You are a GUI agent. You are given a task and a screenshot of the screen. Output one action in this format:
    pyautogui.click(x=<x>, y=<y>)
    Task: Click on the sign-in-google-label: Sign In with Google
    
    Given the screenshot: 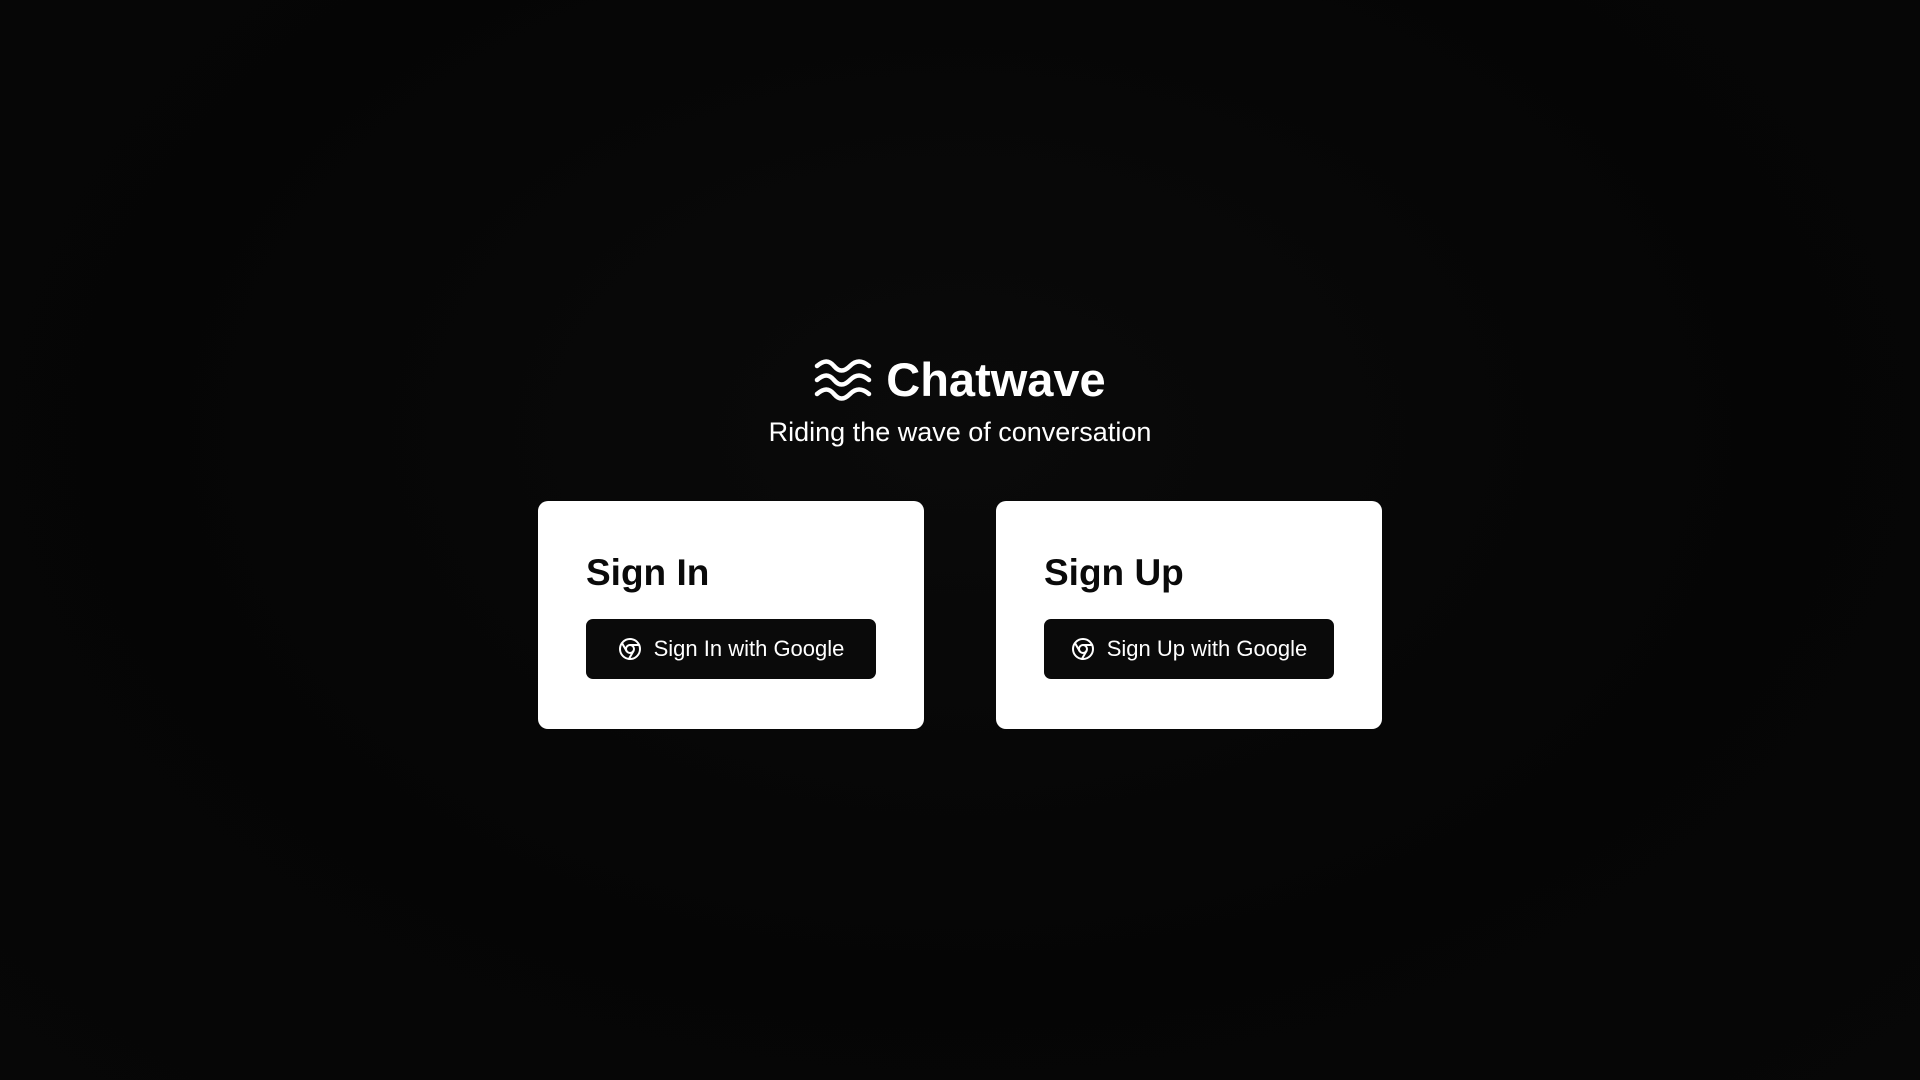 What is the action you would take?
    pyautogui.click(x=749, y=648)
    